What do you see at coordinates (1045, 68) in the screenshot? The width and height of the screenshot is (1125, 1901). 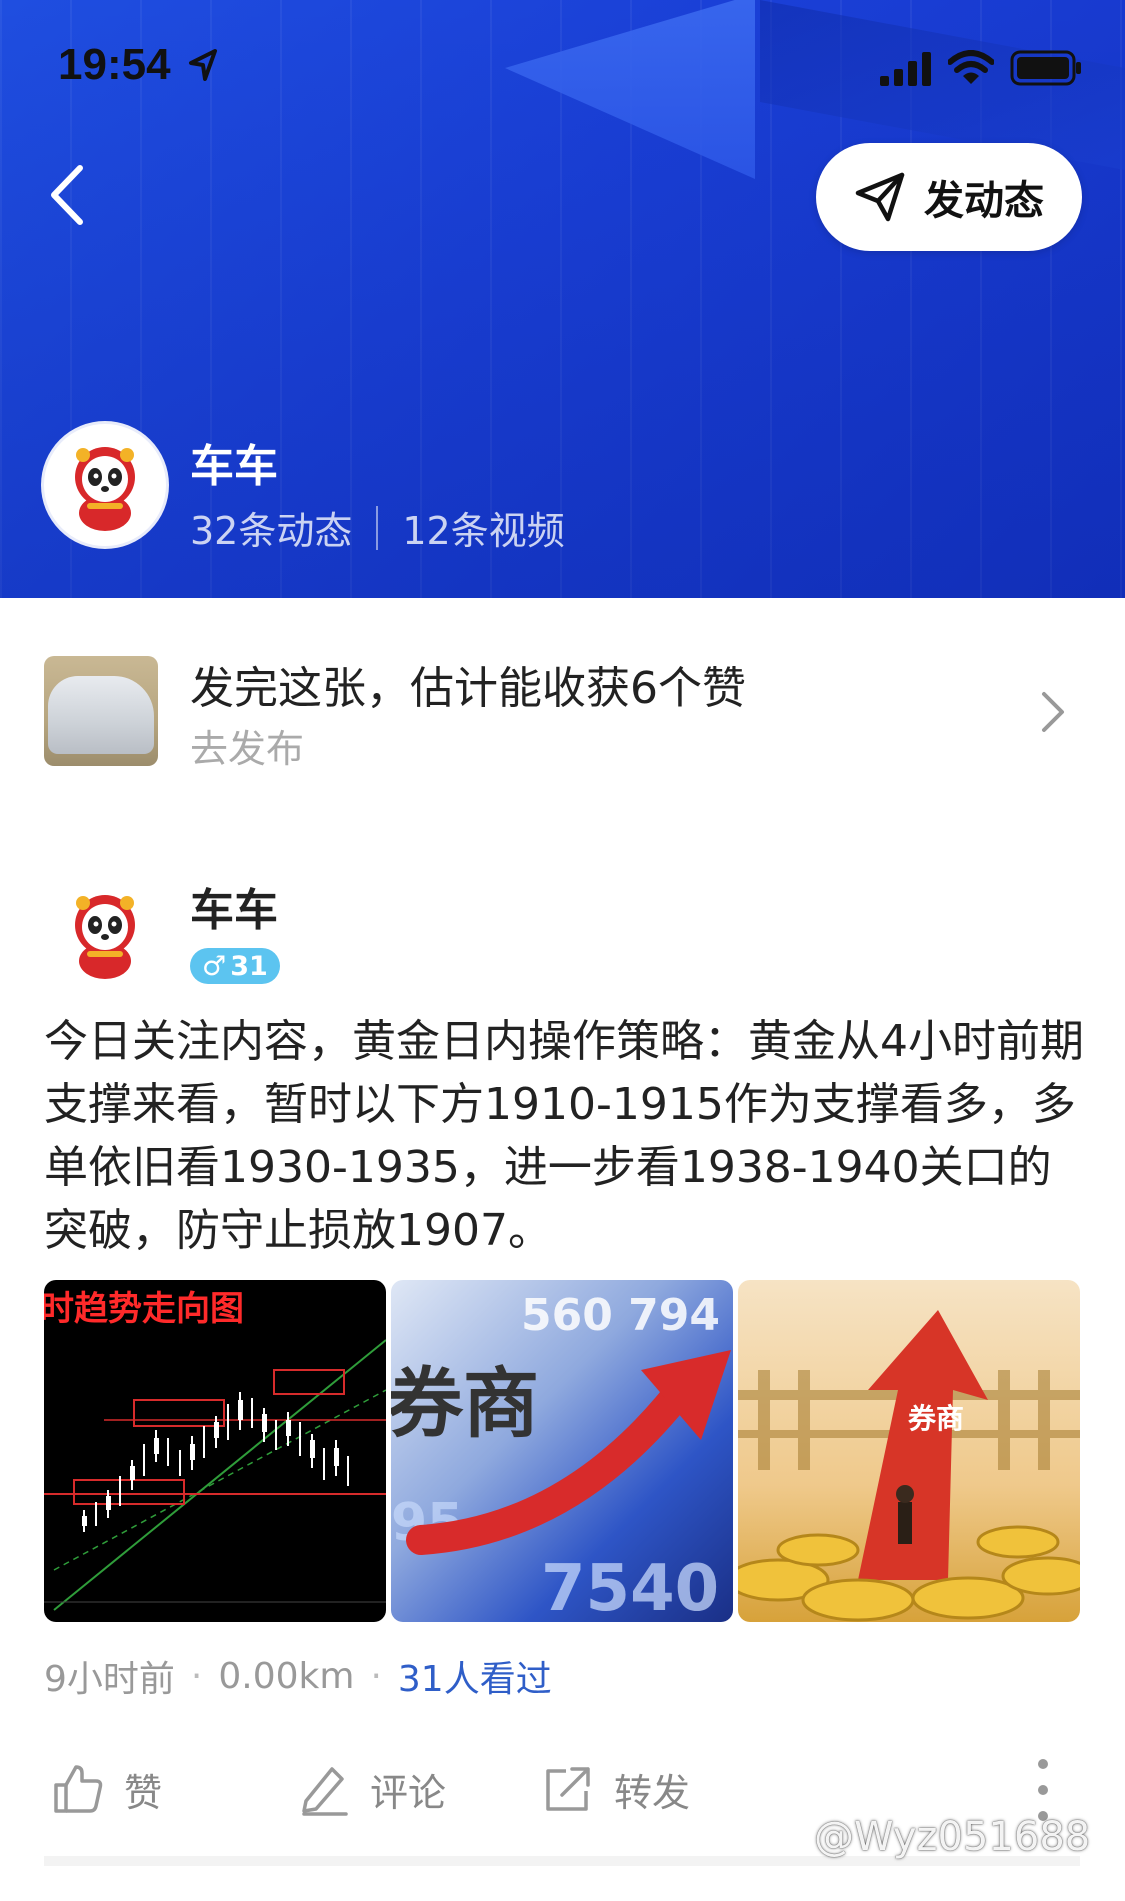 I see `battery-icon` at bounding box center [1045, 68].